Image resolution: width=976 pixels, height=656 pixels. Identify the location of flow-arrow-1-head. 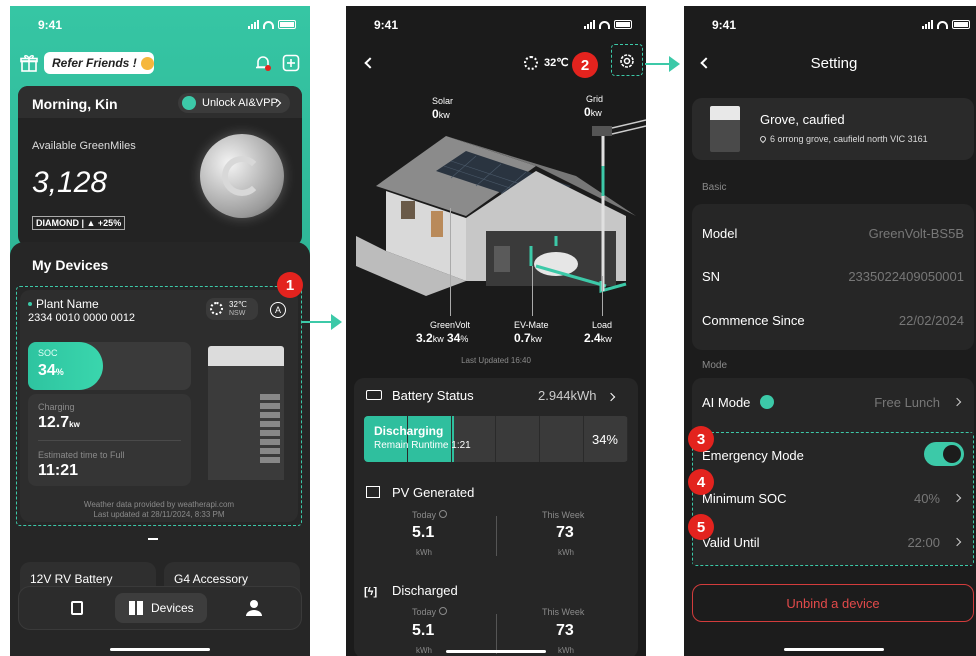
(336, 322).